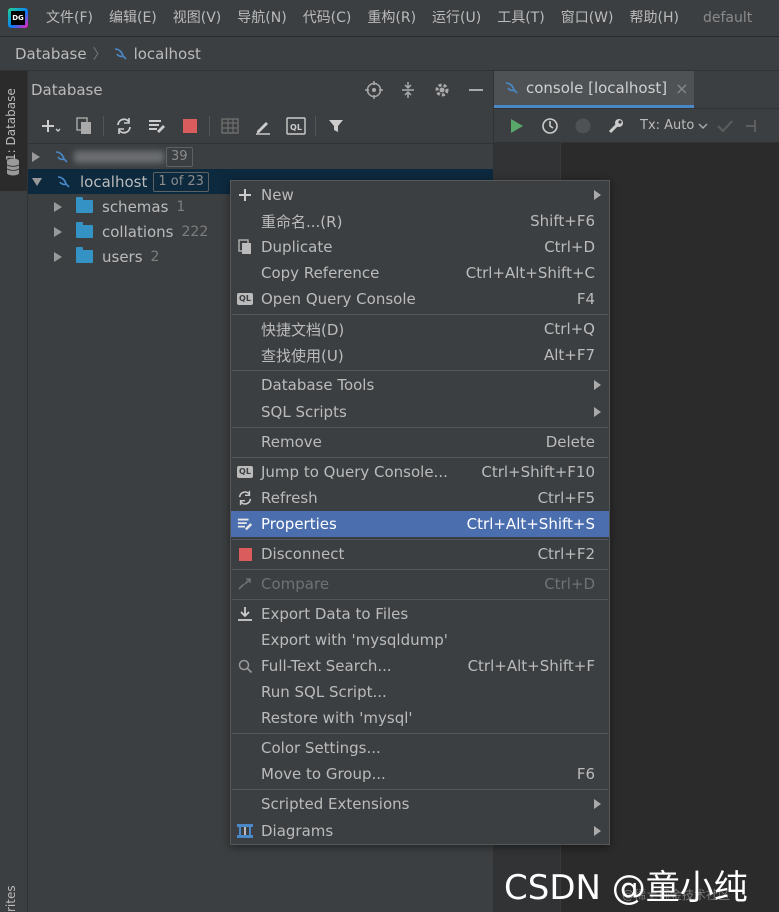 The image size is (779, 912). Describe the element at coordinates (338, 299) in the screenshot. I see `menu-item-label: Open Query Console` at that location.